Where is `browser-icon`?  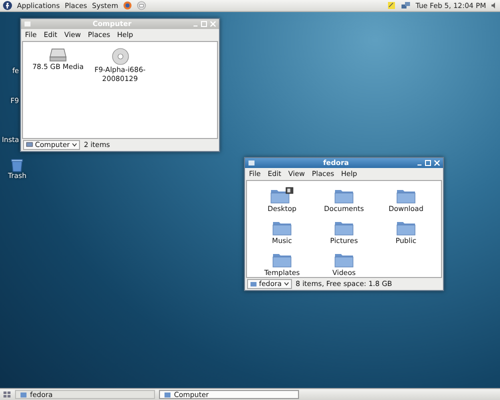
browser-icon is located at coordinates (127, 5).